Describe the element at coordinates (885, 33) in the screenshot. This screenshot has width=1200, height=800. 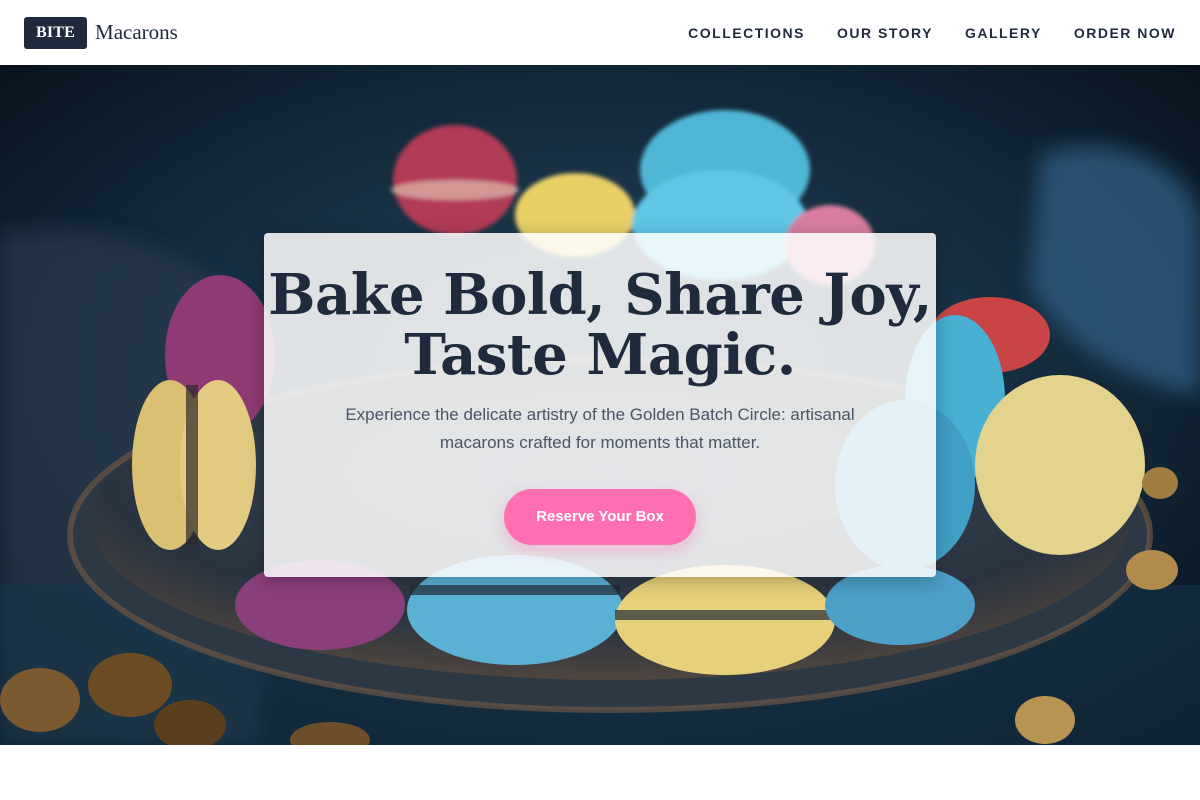
I see `nav-link-our-story: OUR STORY` at that location.